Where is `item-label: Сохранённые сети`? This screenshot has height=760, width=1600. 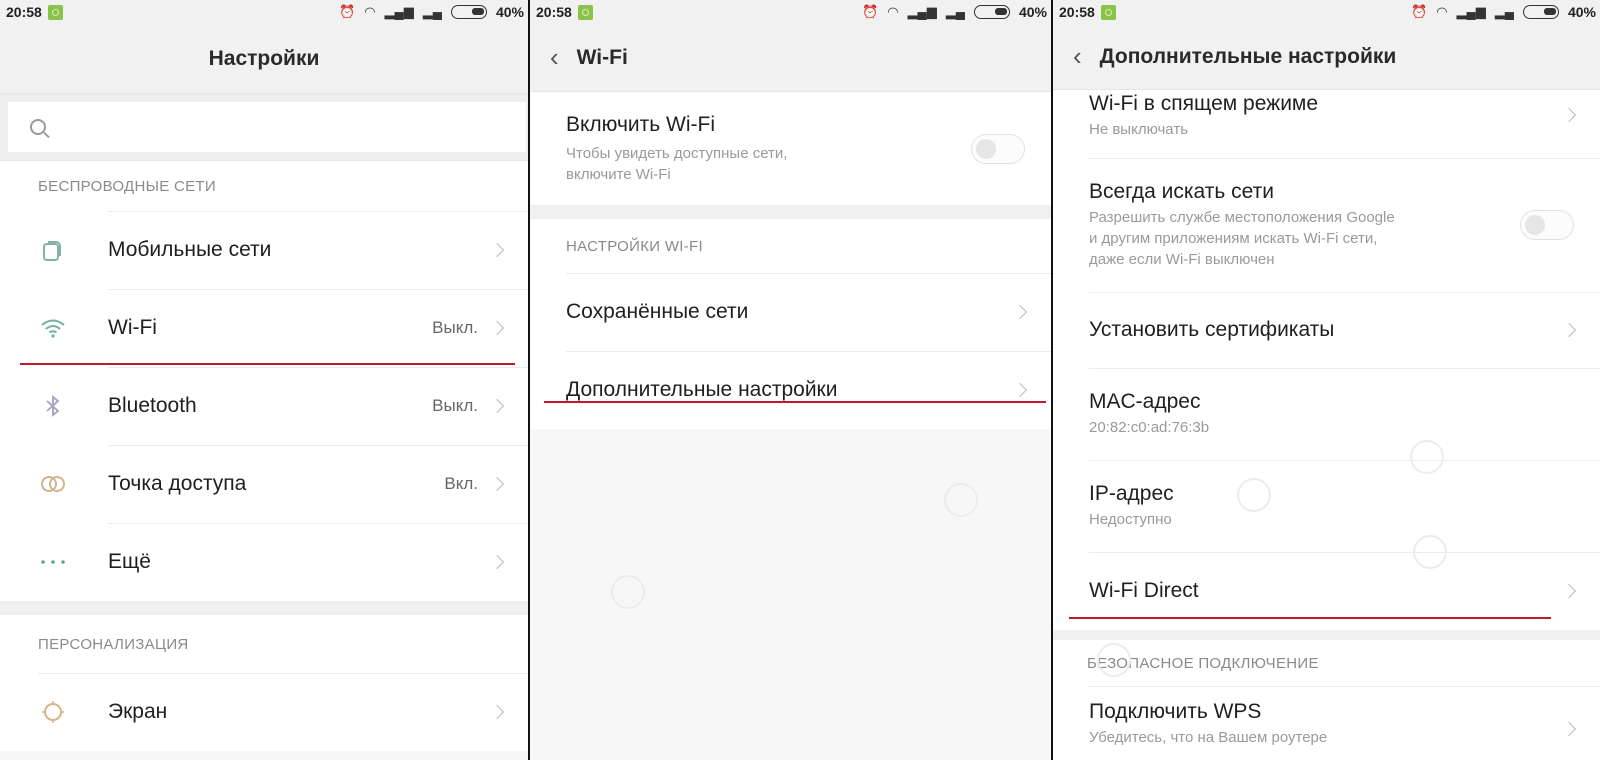 item-label: Сохранённые сети is located at coordinates (657, 311).